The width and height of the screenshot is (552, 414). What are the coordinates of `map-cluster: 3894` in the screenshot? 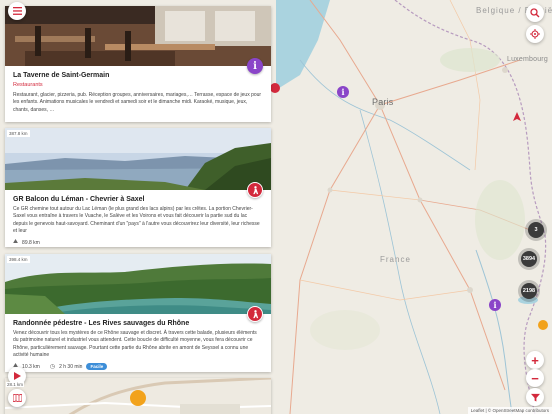 It's located at (529, 259).